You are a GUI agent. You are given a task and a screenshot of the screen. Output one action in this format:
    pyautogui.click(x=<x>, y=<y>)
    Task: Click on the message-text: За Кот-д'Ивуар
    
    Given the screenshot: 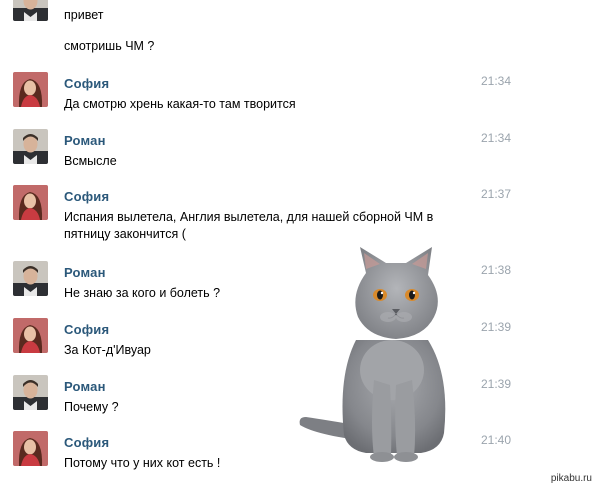 What is the action you would take?
    pyautogui.click(x=107, y=350)
    